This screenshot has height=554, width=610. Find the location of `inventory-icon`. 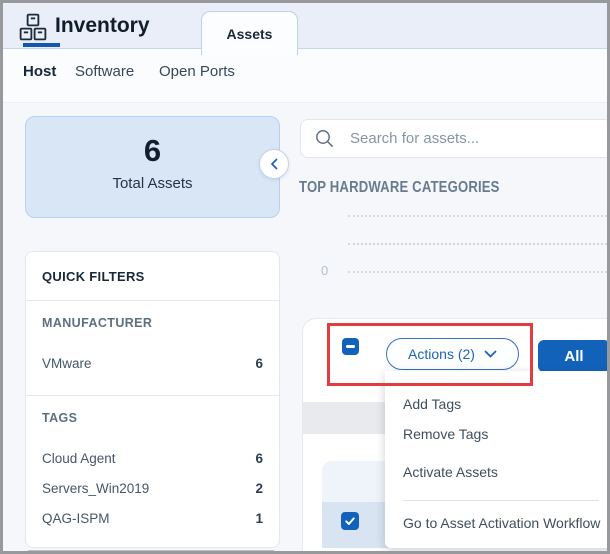

inventory-icon is located at coordinates (33, 27).